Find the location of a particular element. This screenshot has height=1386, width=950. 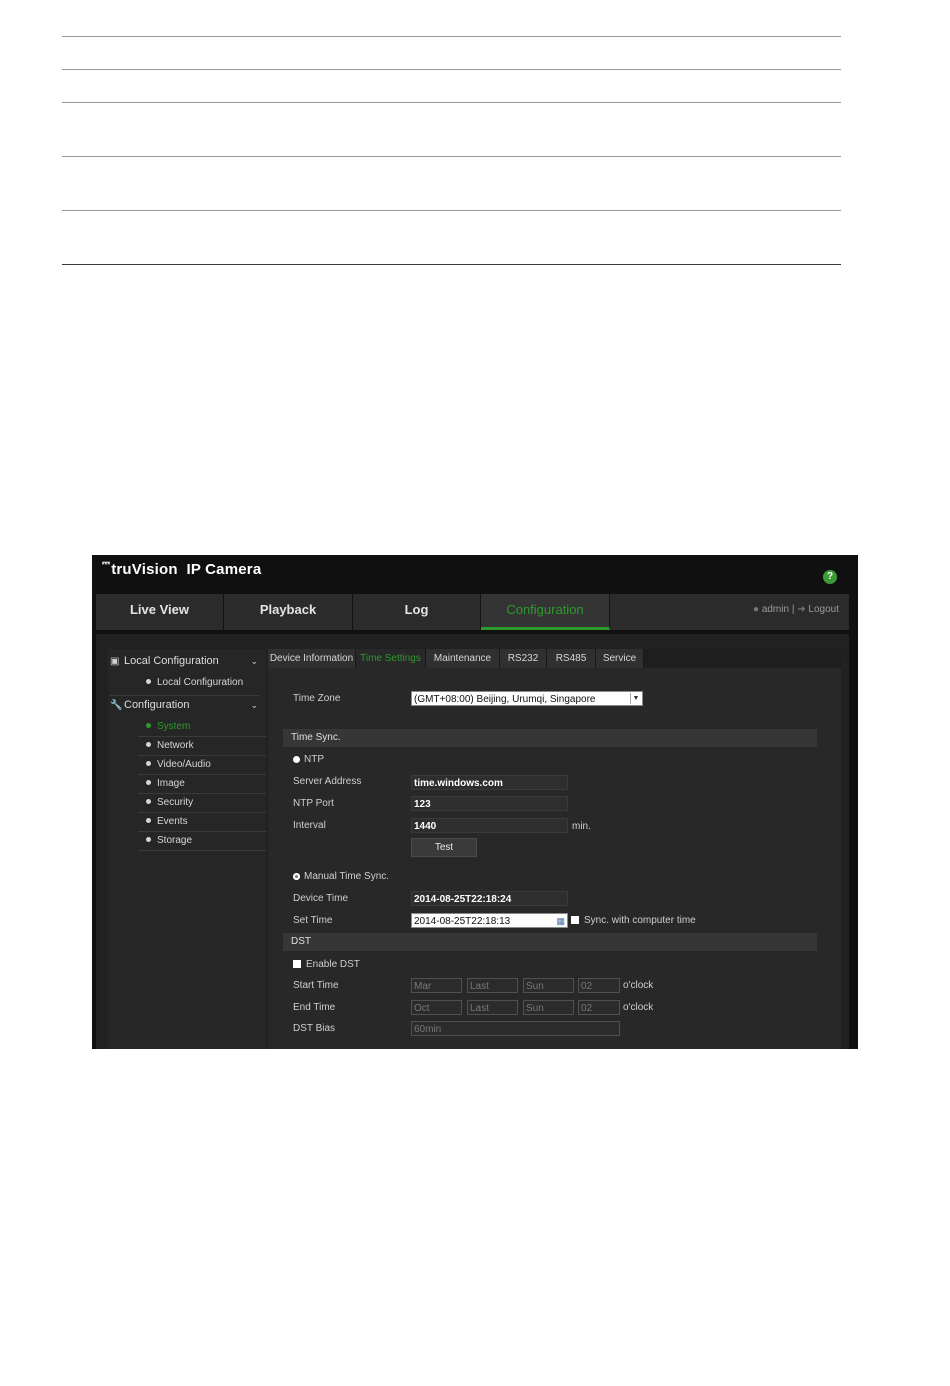

set-time-field: 2014-08-25T22:18:13 ▦ is located at coordinates (489, 920).